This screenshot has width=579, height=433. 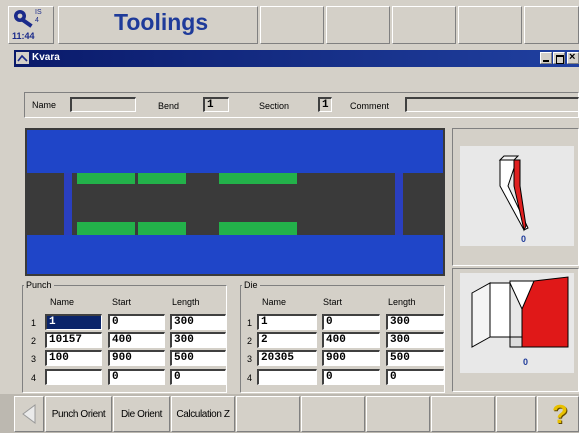 I want to click on minimize-button, so click(x=546, y=58).